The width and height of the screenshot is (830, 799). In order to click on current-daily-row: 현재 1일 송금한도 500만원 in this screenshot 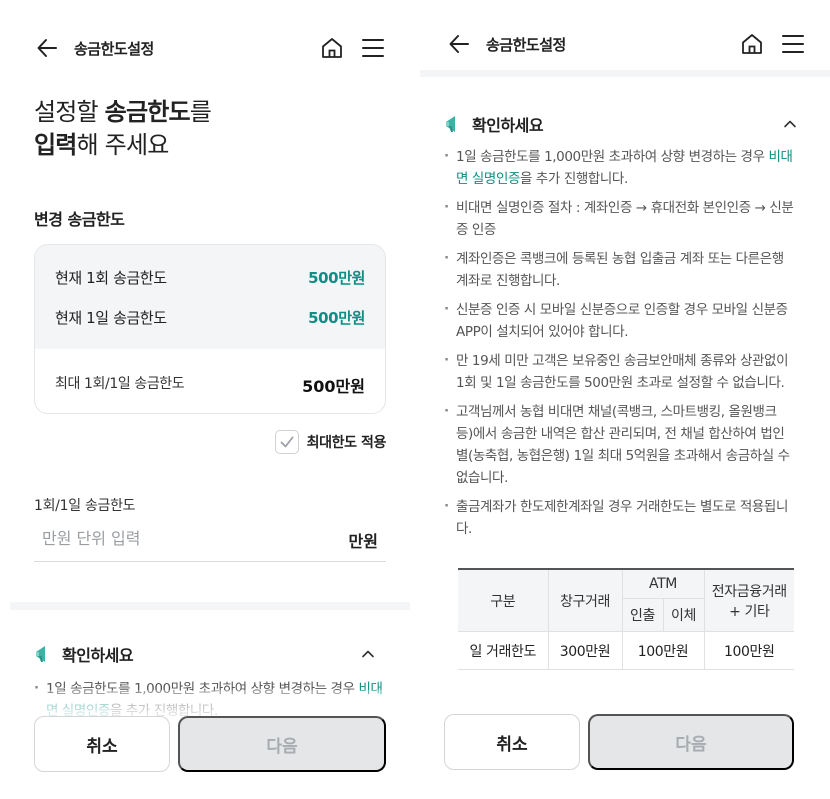, I will do `click(210, 317)`.